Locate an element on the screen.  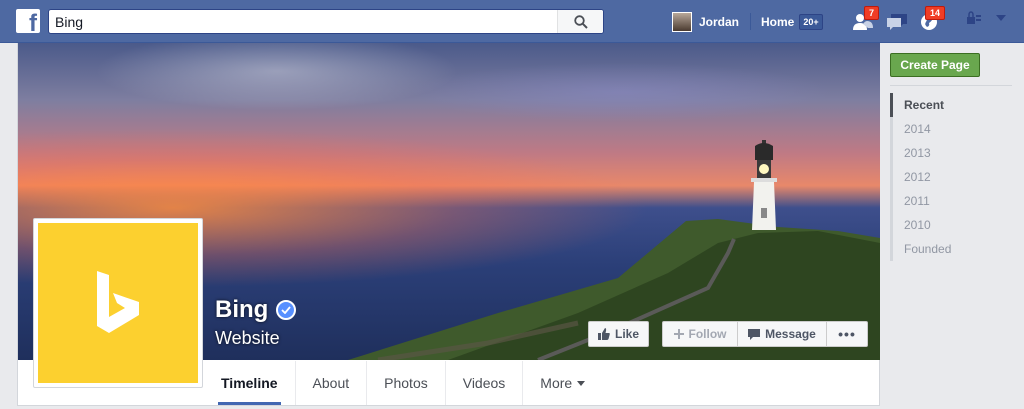
tab-about: About is located at coordinates (332, 383).